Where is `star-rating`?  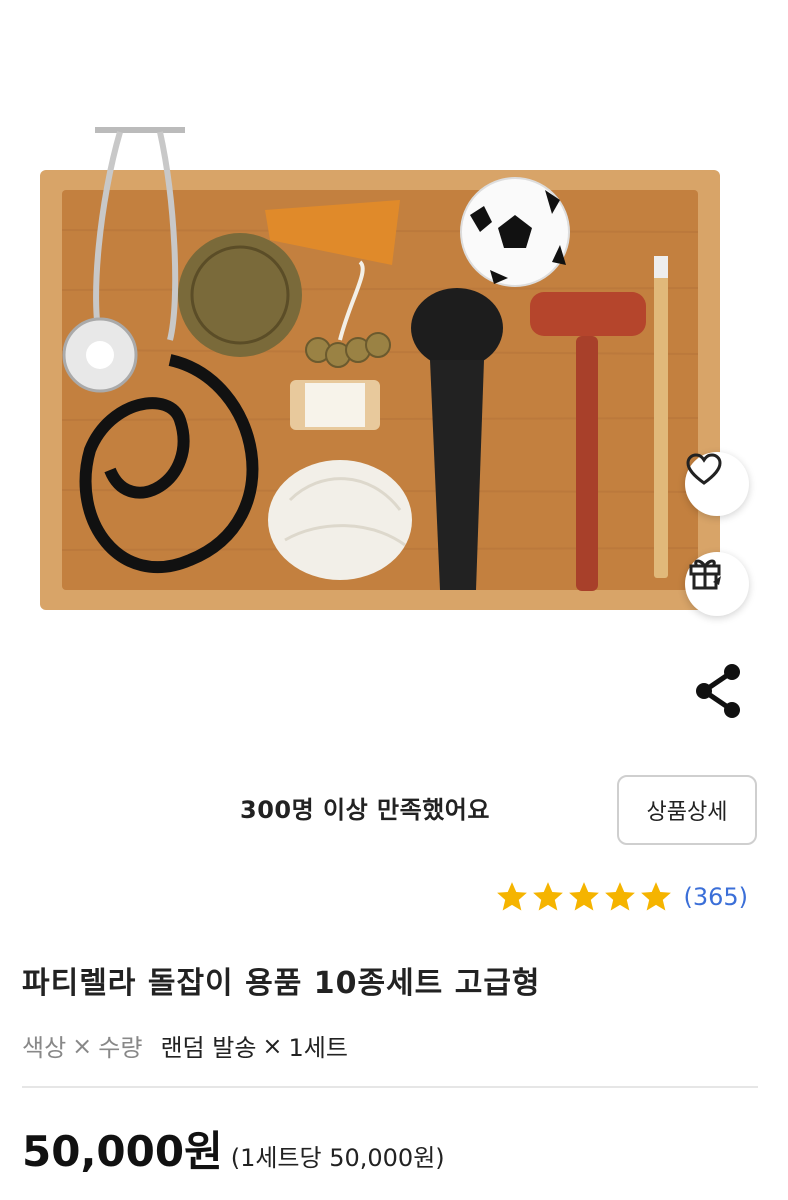
star-rating is located at coordinates (585, 897).